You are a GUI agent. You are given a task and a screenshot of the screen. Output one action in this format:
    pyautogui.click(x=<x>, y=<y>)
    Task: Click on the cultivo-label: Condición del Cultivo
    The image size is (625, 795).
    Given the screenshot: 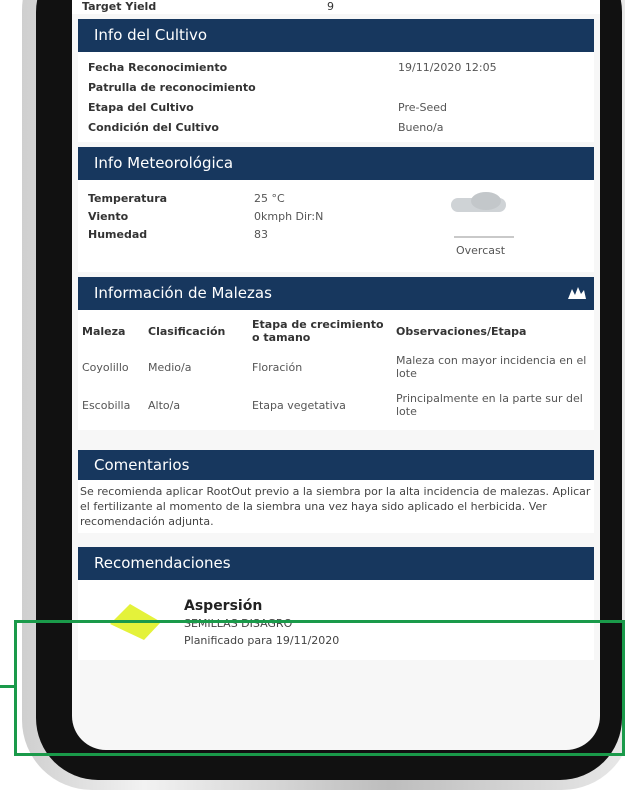 What is the action you would take?
    pyautogui.click(x=153, y=127)
    